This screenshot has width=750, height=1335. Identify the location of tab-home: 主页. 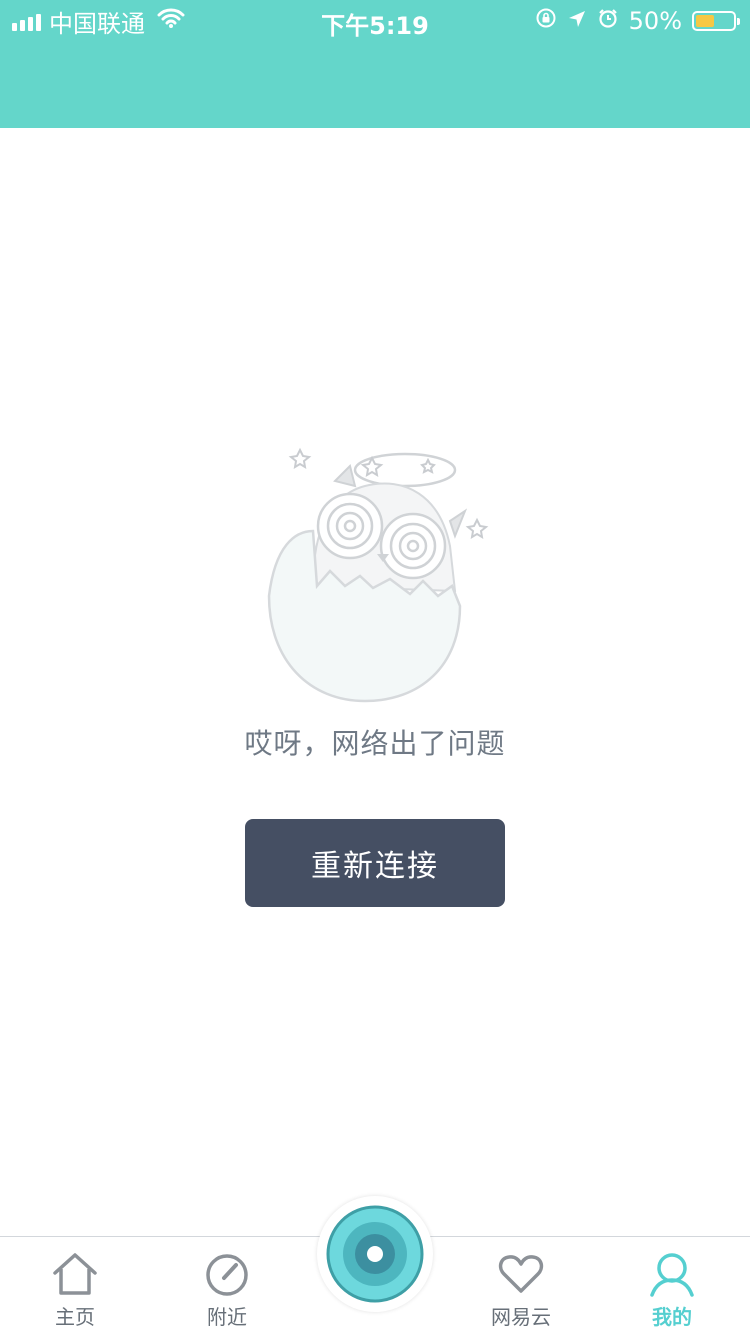
(75, 1286).